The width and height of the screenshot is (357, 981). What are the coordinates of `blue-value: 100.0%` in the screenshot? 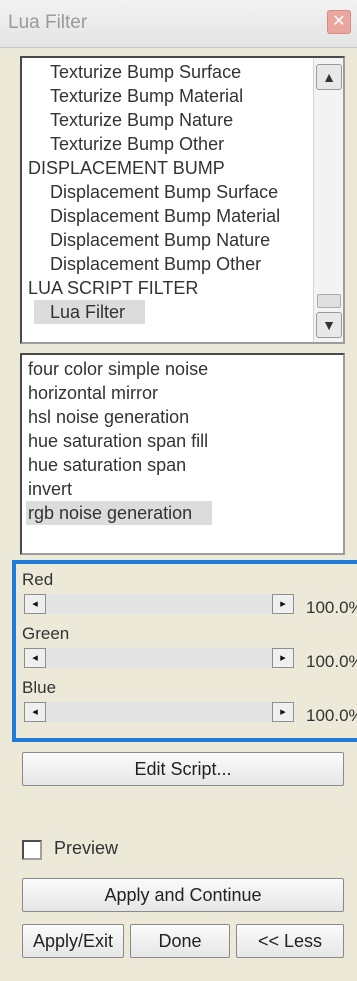 It's located at (331, 715).